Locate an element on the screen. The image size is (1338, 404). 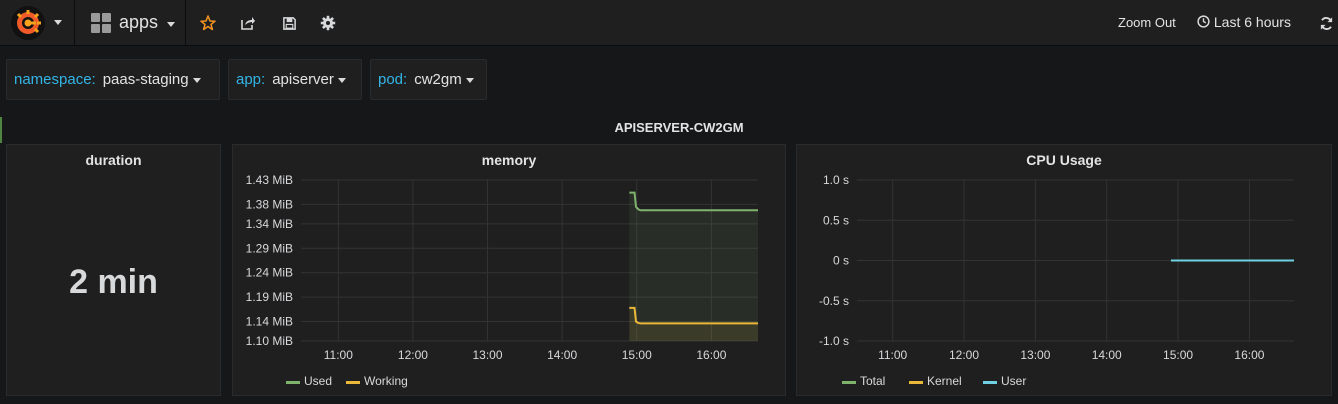
legend-item: Working is located at coordinates (386, 381).